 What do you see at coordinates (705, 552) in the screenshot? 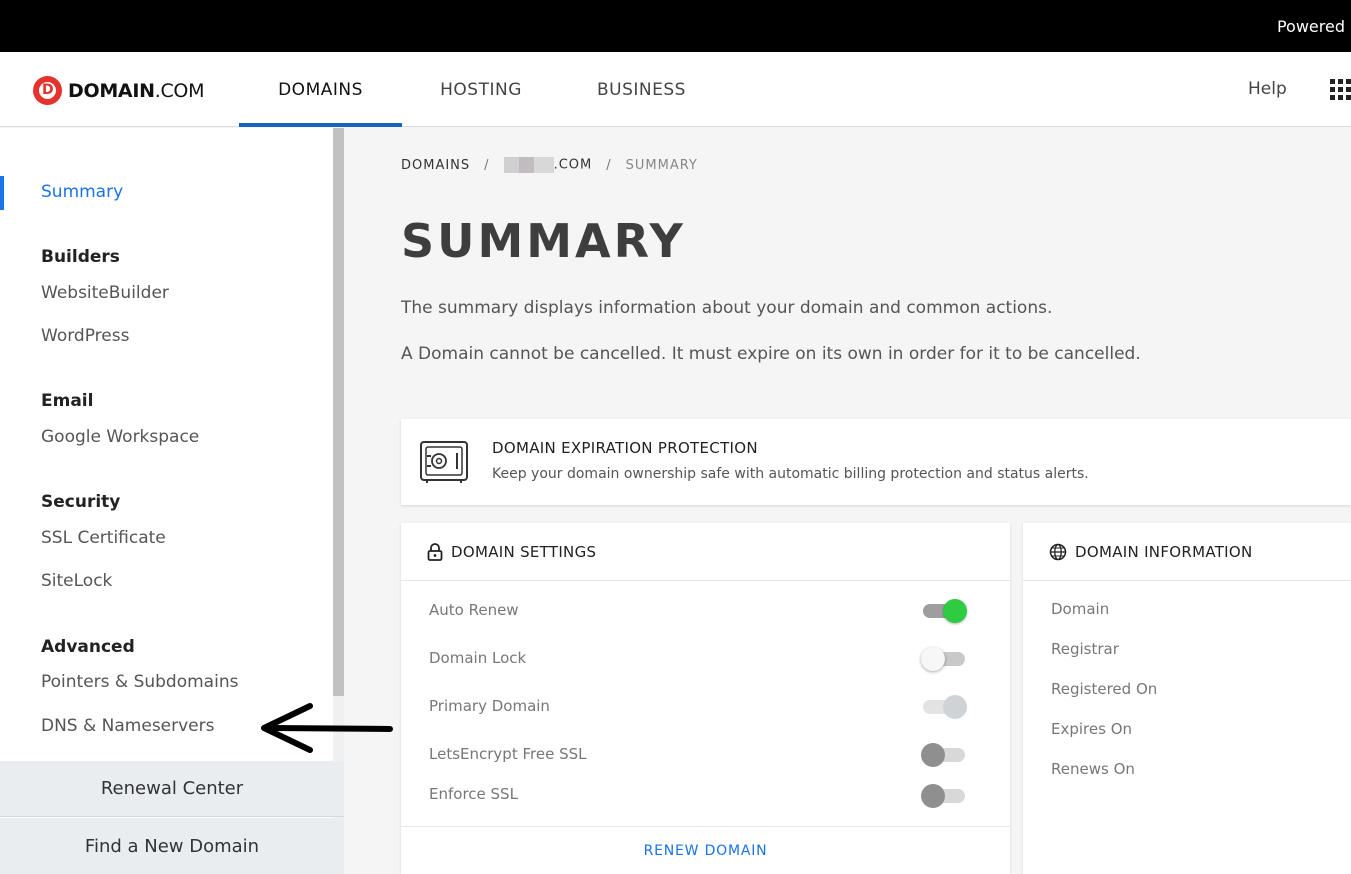
I see `domain-settings-header: DOMAIN SETTINGS` at bounding box center [705, 552].